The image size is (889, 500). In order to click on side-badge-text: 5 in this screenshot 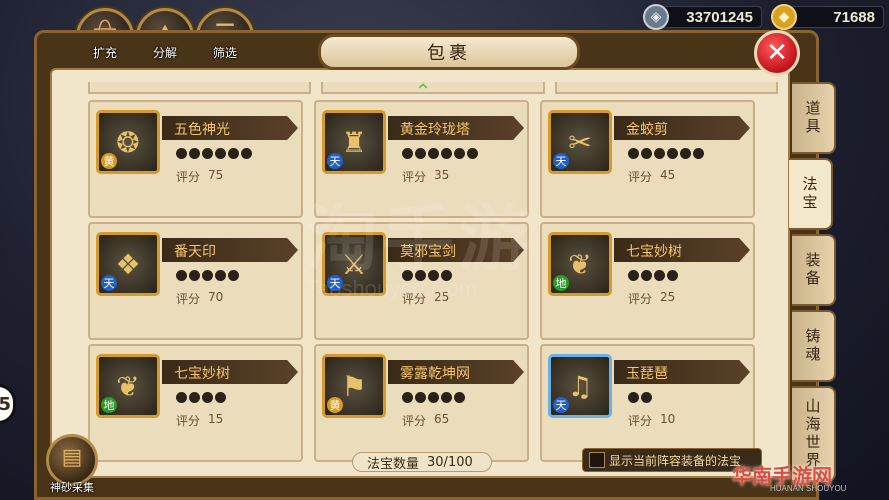, I will do `click(5, 404)`.